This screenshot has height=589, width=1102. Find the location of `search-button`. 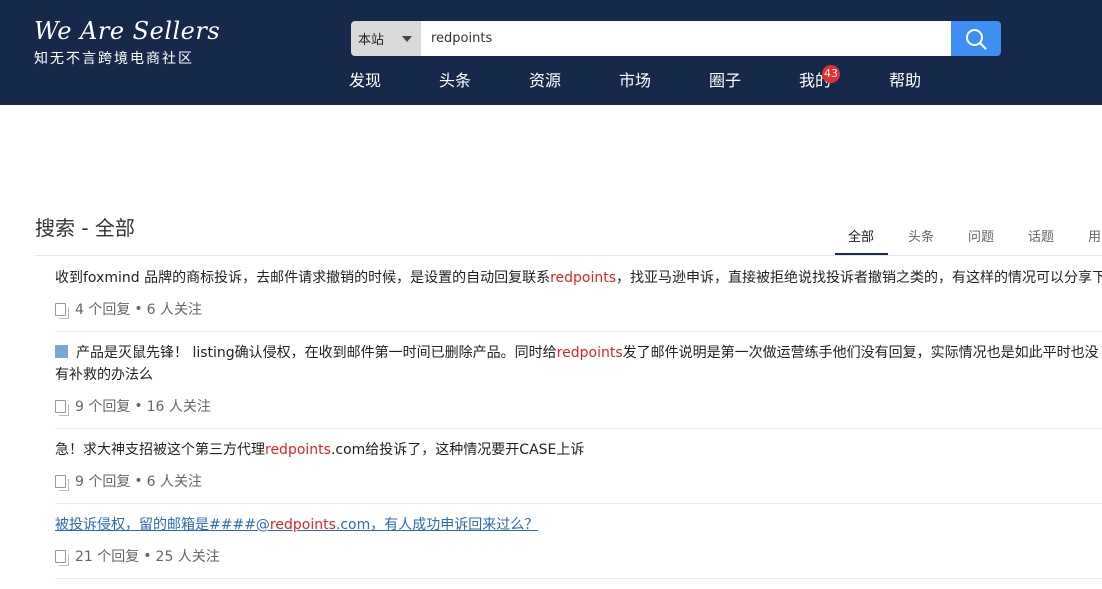

search-button is located at coordinates (976, 38).